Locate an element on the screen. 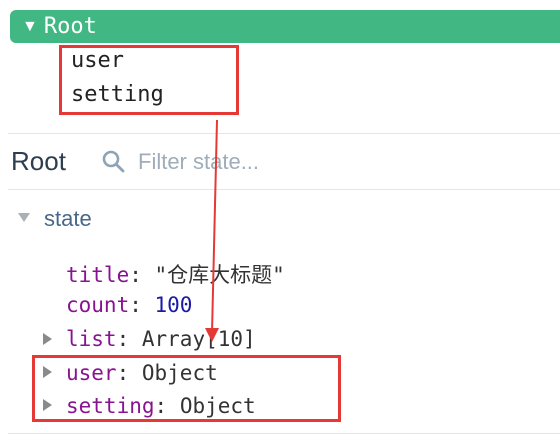  state-row-list: list: Array[10] is located at coordinates (161, 339).